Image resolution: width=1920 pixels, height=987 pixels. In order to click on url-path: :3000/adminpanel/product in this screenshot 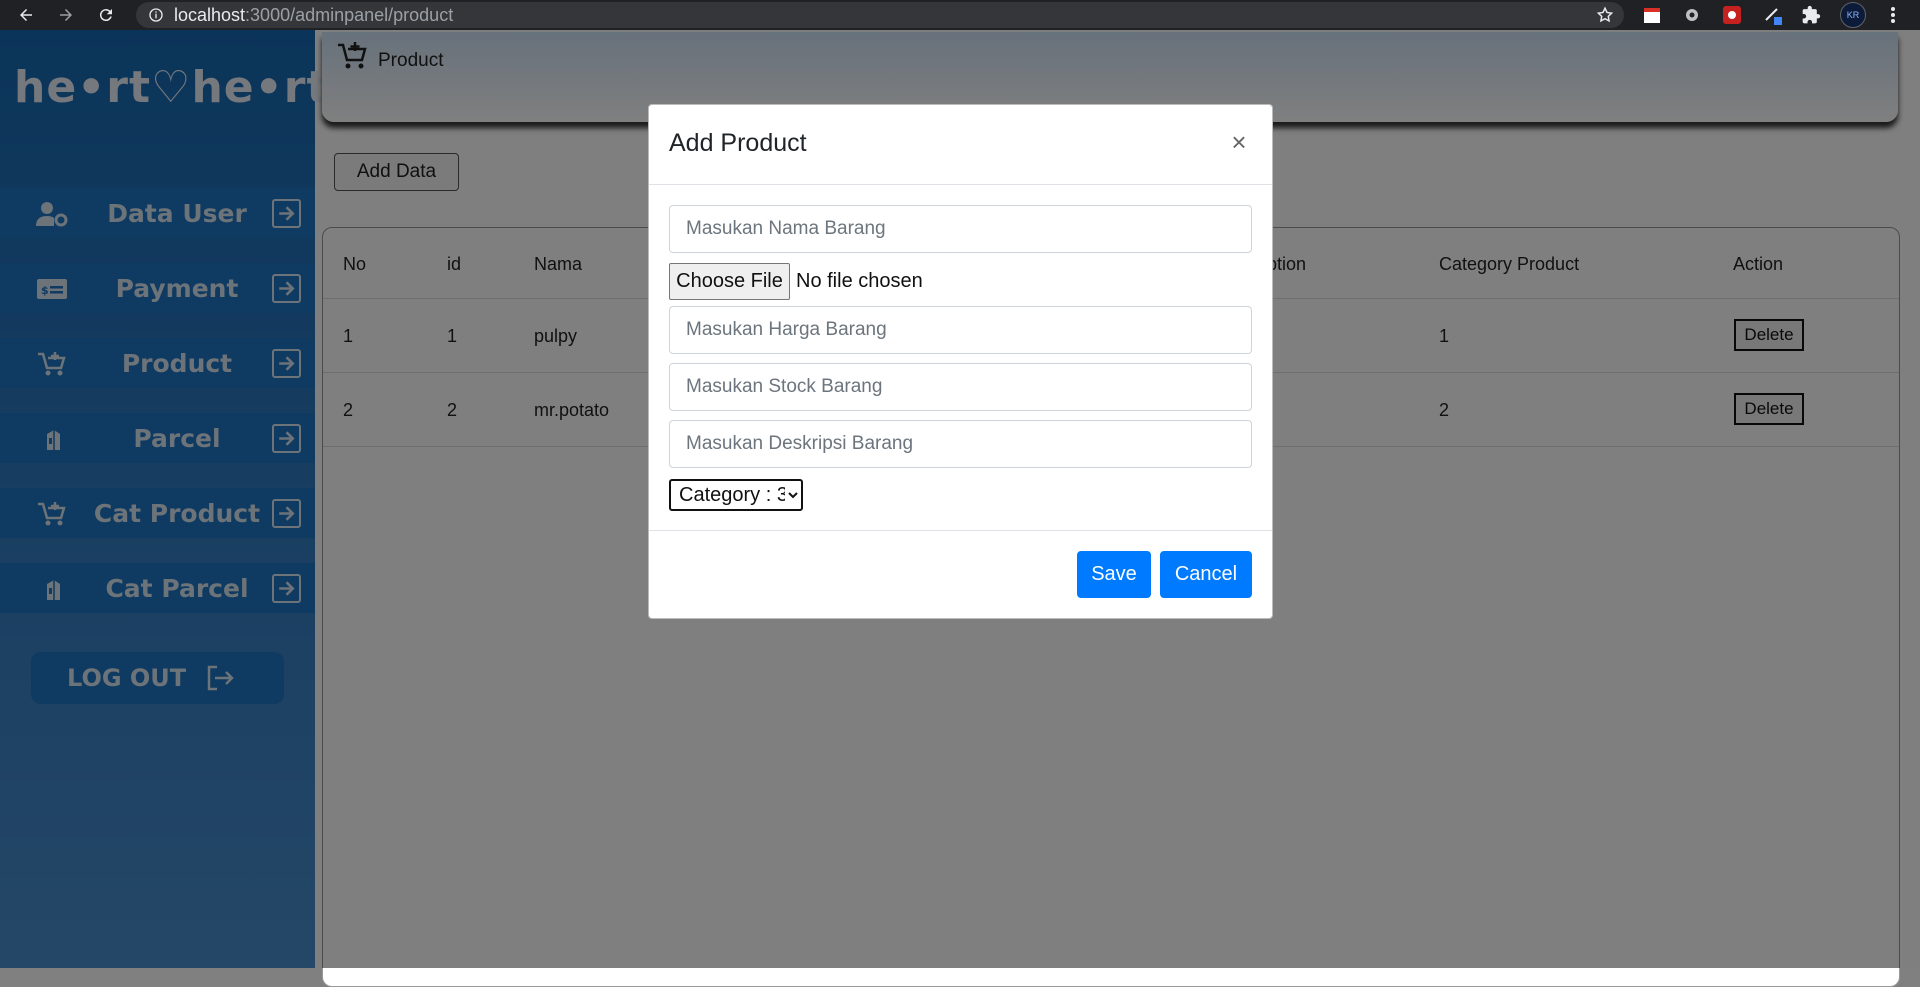, I will do `click(349, 14)`.